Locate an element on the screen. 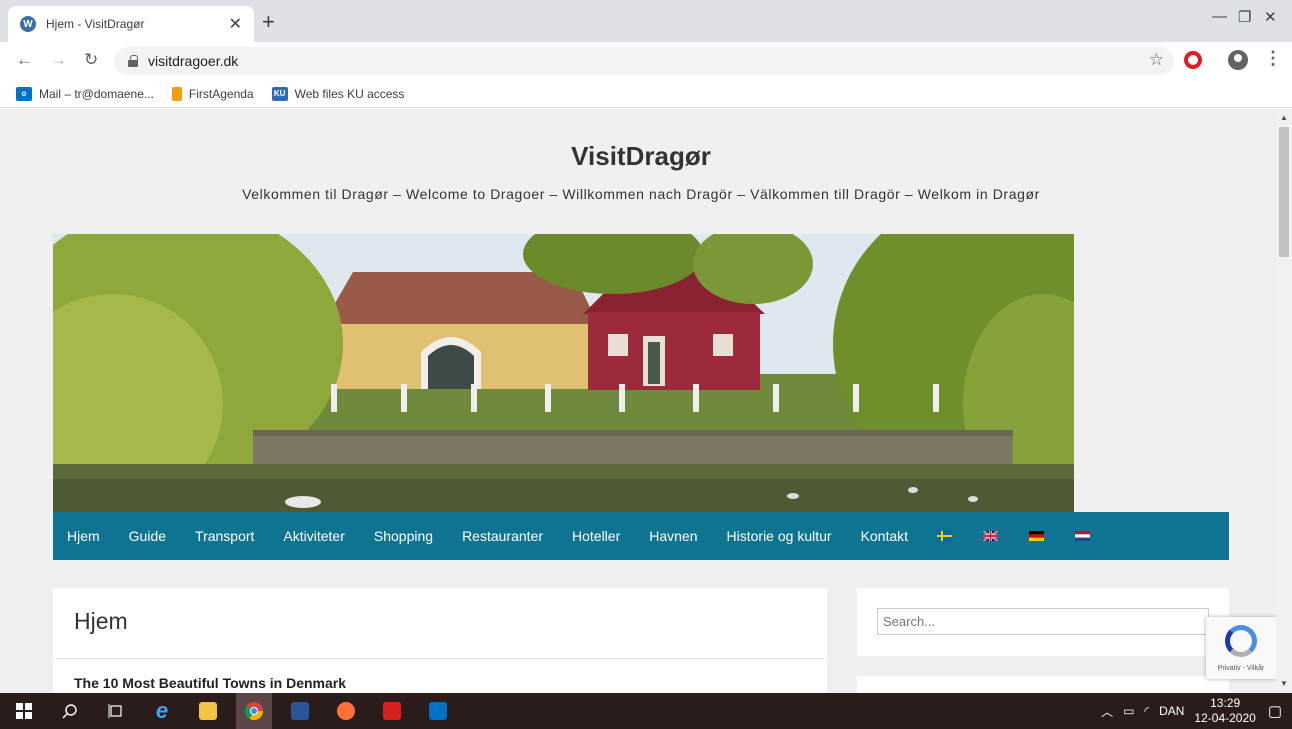 This screenshot has height=729, width=1292. recaptcha-terms: Privativ - Vilkår is located at coordinates (1241, 668).